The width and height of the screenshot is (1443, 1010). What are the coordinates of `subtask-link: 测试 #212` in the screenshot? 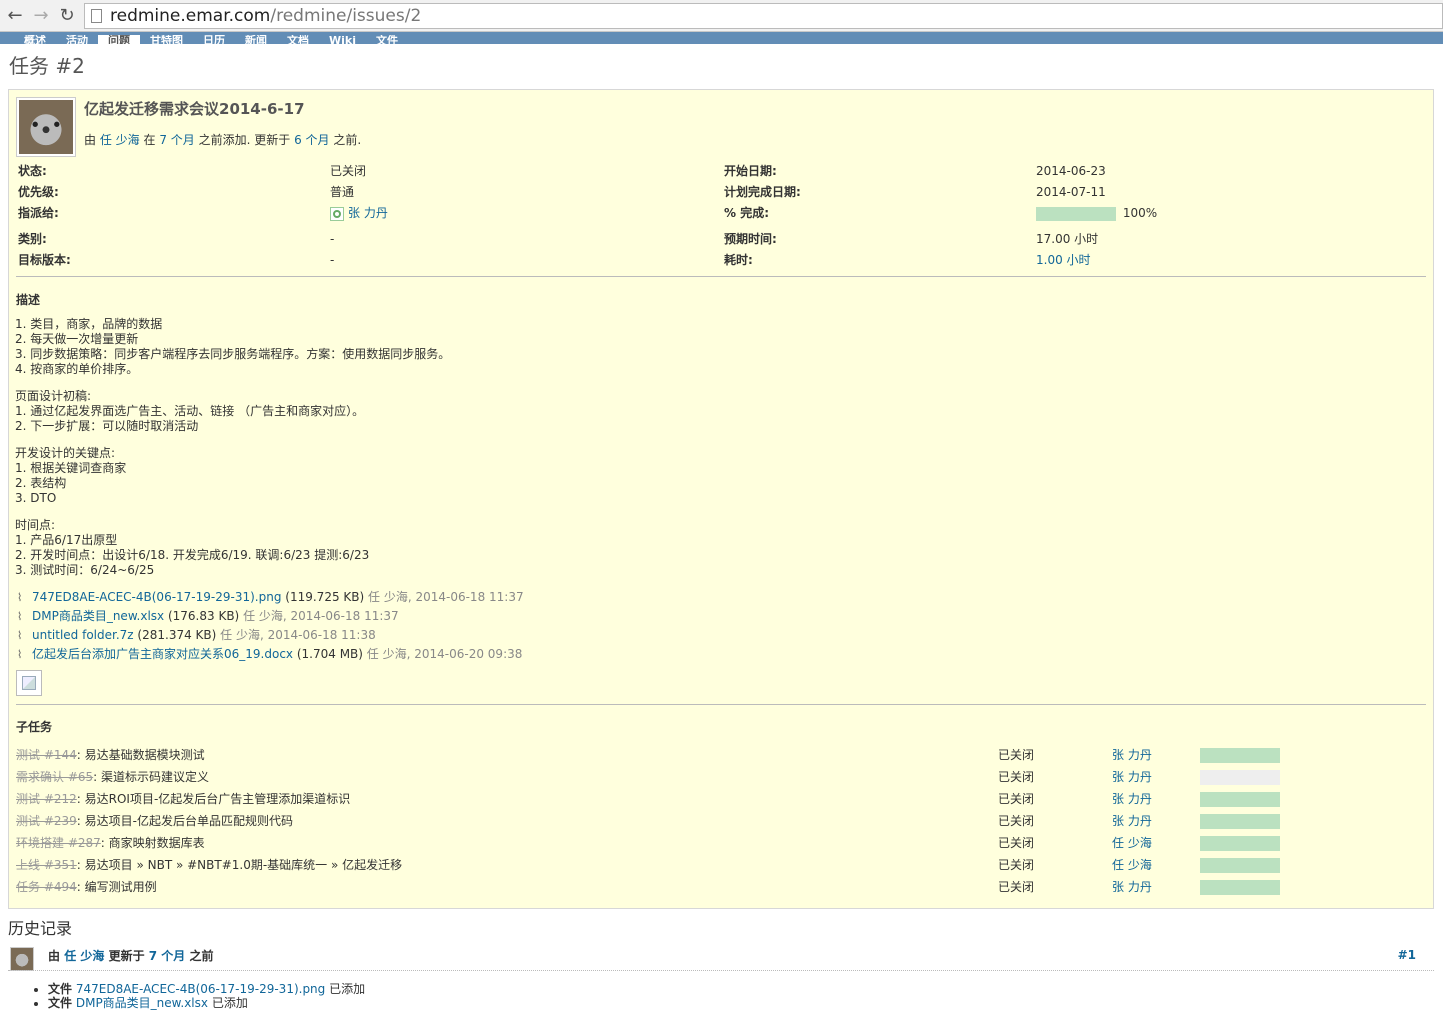 It's located at (46, 799).